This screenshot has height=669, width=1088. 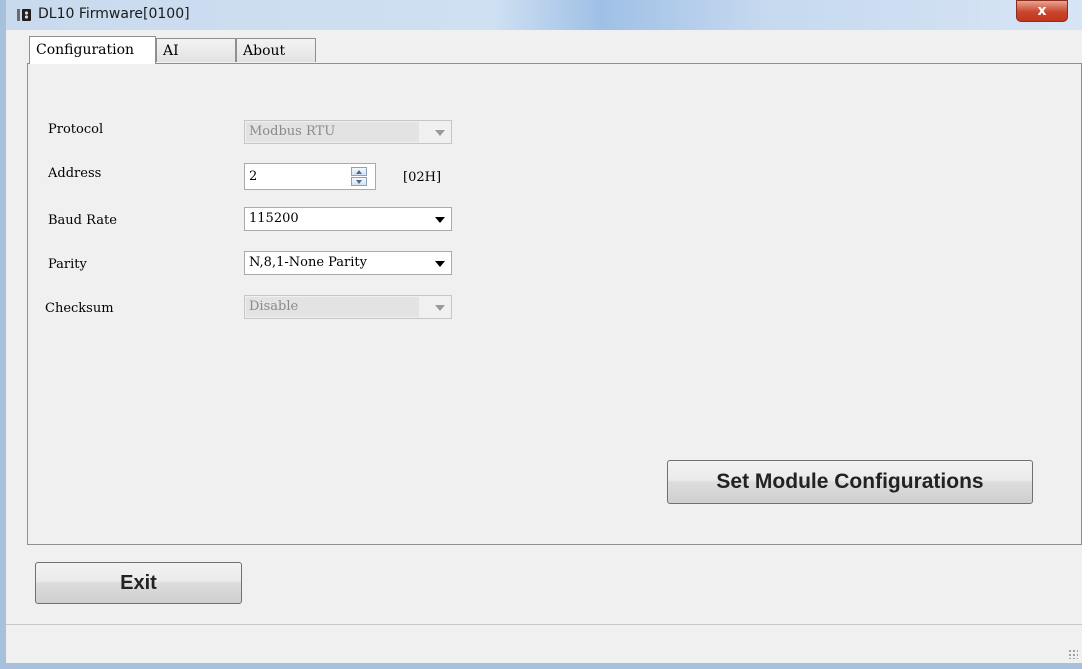 I want to click on baud-rate-label: Baud Rate, so click(x=82, y=220).